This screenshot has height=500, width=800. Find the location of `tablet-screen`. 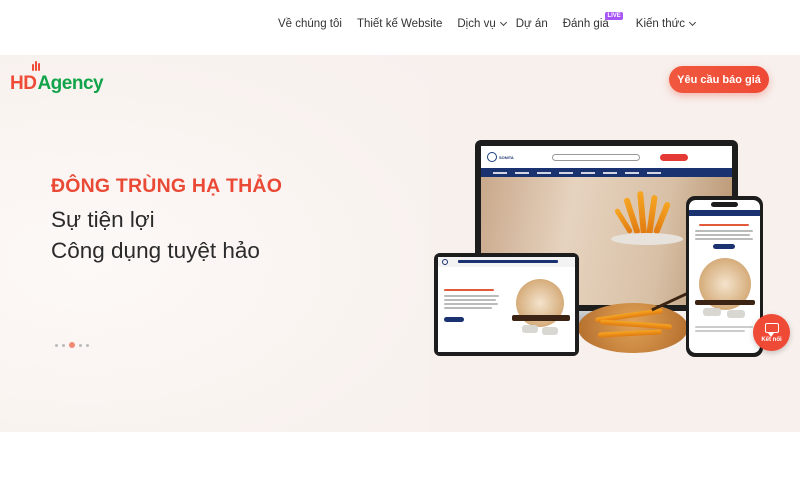

tablet-screen is located at coordinates (506, 304).